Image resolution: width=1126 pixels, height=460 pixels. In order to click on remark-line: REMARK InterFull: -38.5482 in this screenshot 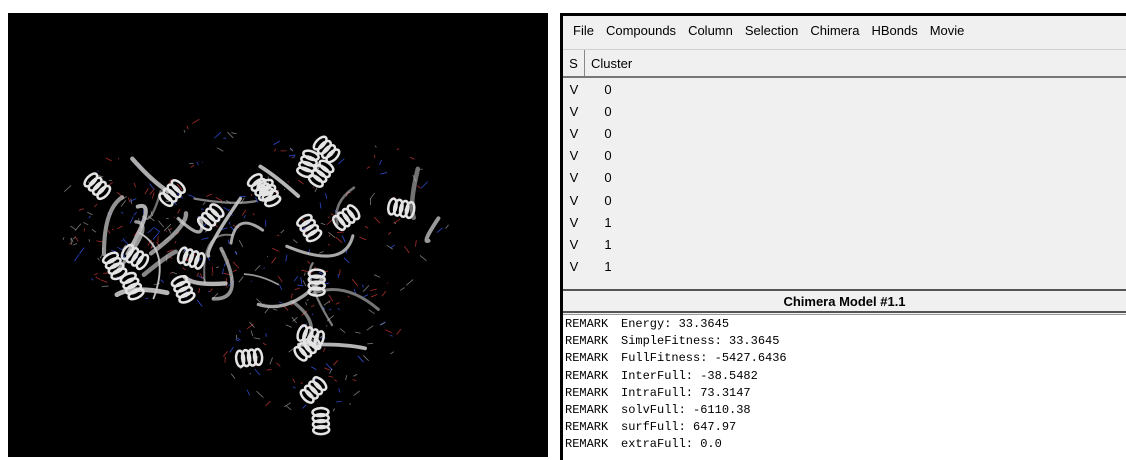, I will do `click(845, 376)`.